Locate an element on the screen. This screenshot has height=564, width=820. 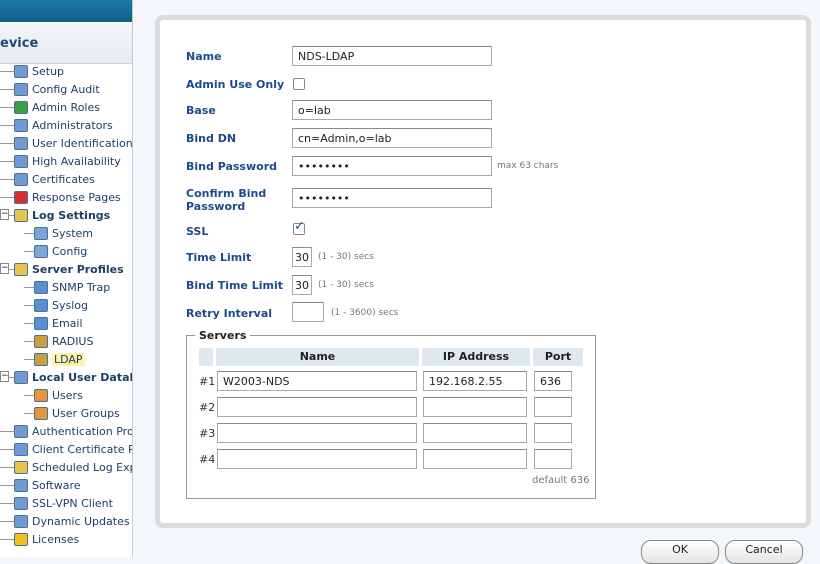
tree-item-high-availability: High Availability is located at coordinates (67, 161).